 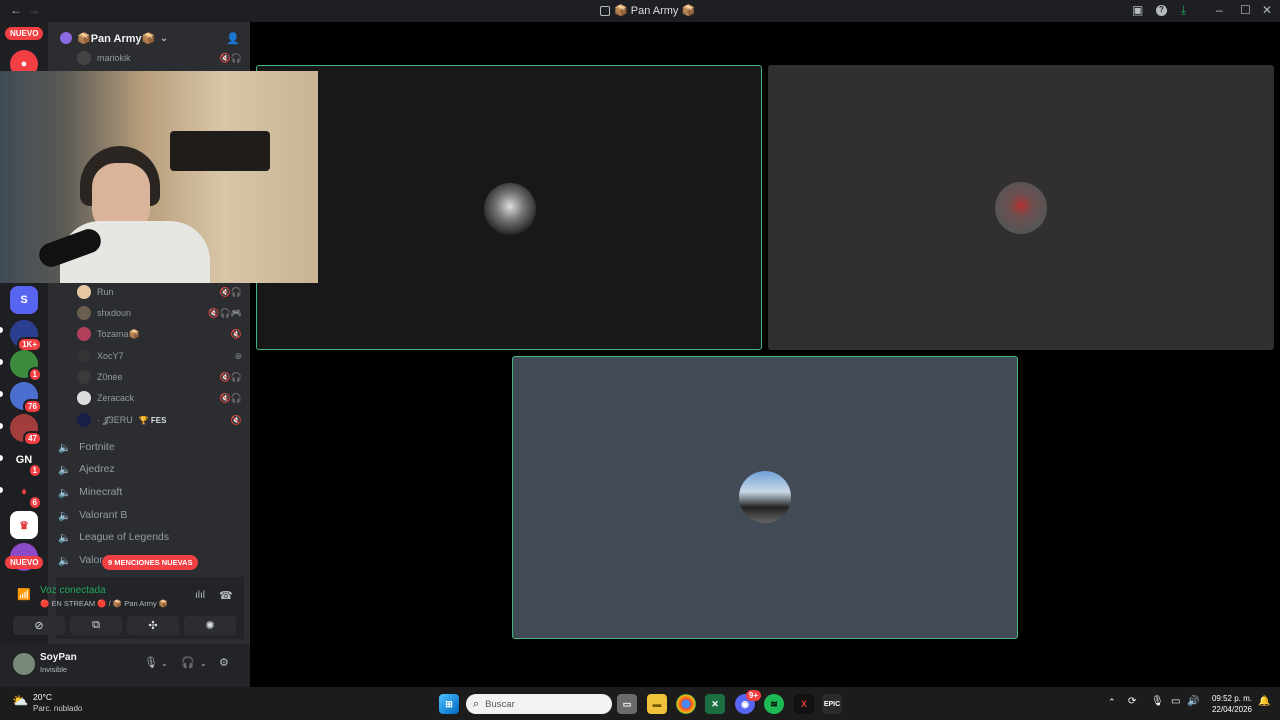 What do you see at coordinates (26, 494) in the screenshot?
I see `server-icon-rose: ♦ 6` at bounding box center [26, 494].